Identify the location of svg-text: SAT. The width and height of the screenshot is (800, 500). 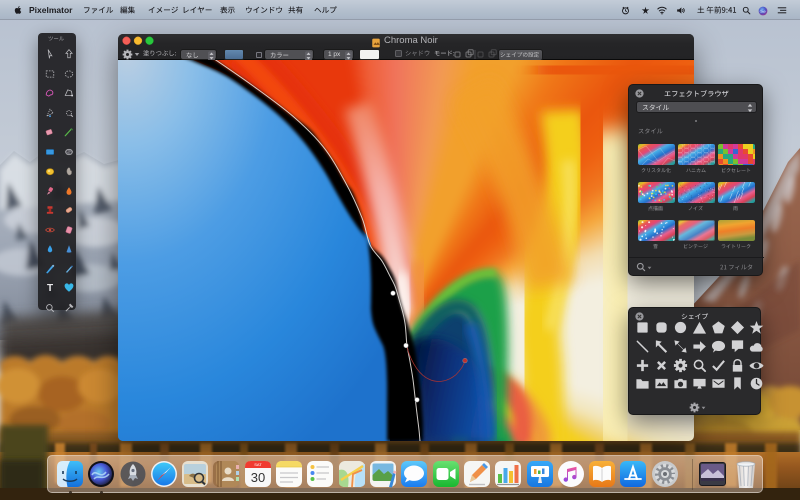
(258, 464).